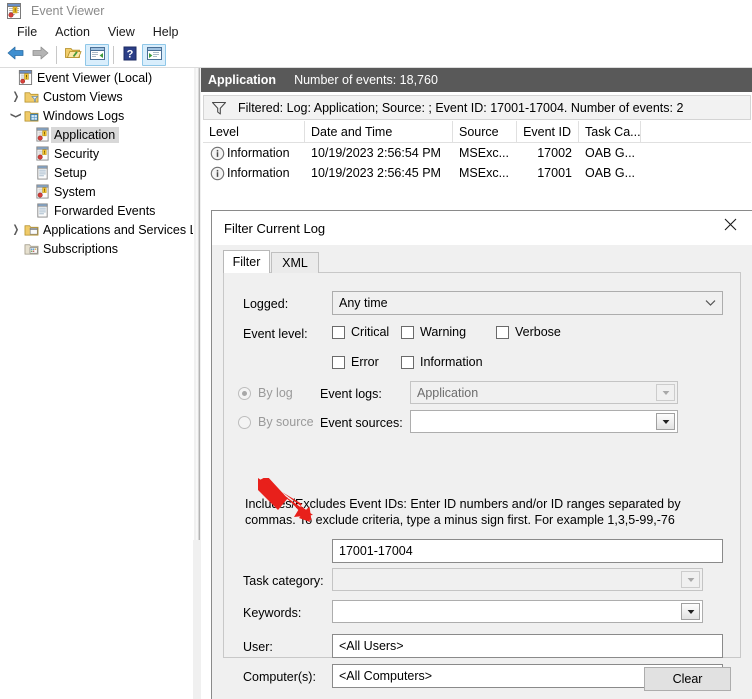 The width and height of the screenshot is (752, 699). I want to click on menu-help: Help, so click(166, 32).